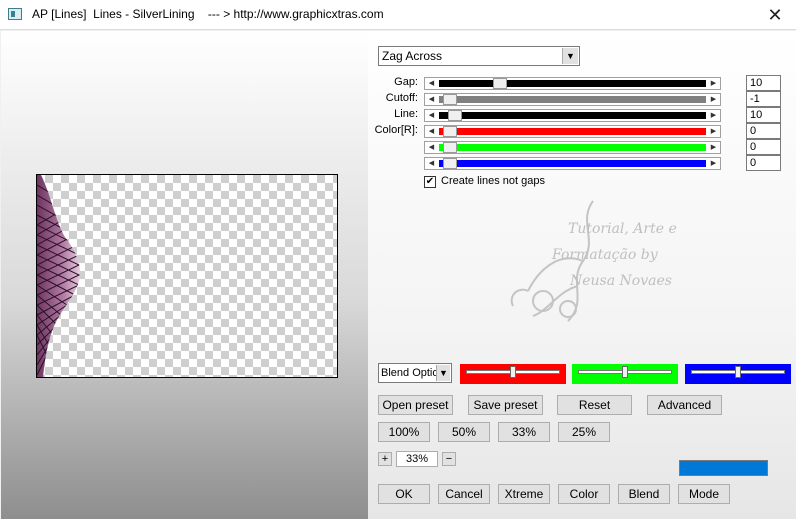 The height and width of the screenshot is (519, 796). Describe the element at coordinates (763, 99) in the screenshot. I see `cutoff-value-field: -1` at that location.